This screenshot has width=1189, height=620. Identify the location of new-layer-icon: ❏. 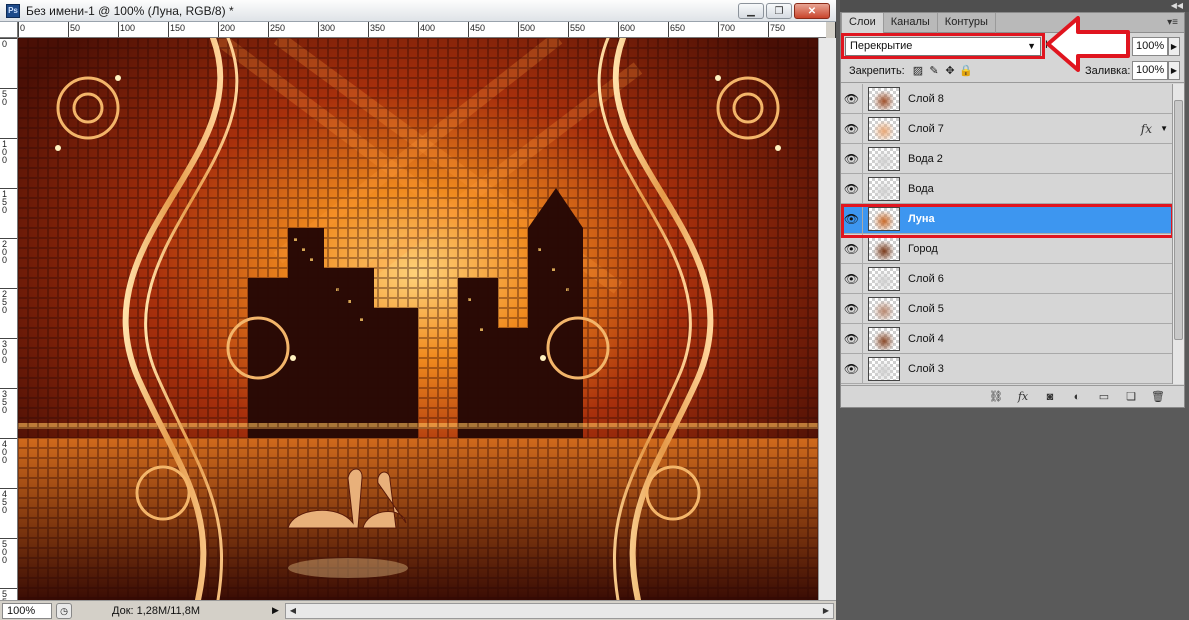
(1131, 397).